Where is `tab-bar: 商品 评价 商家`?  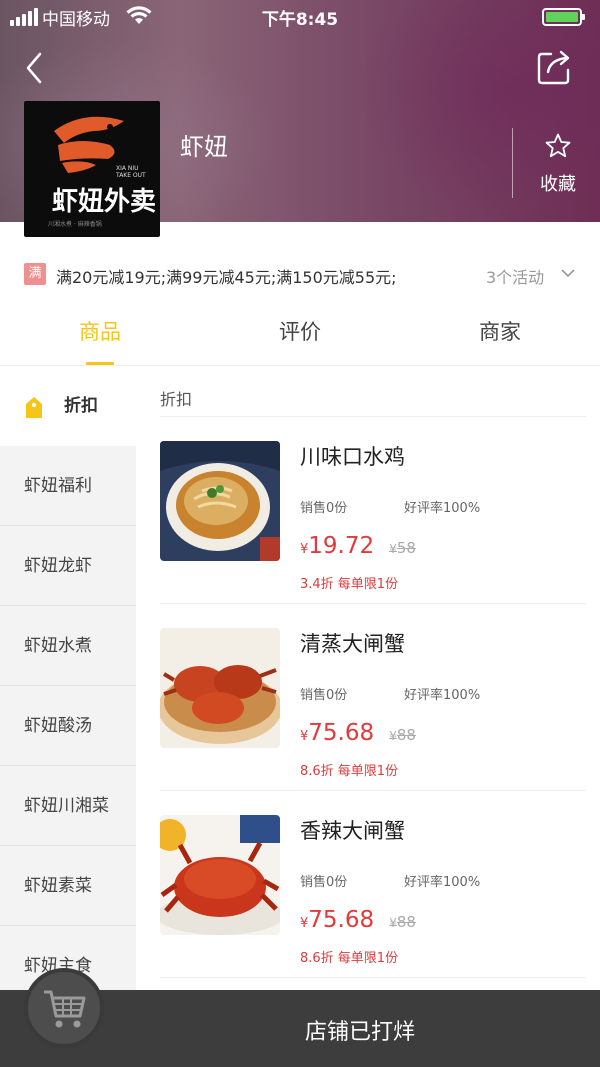
tab-bar: 商品 评价 商家 is located at coordinates (300, 335).